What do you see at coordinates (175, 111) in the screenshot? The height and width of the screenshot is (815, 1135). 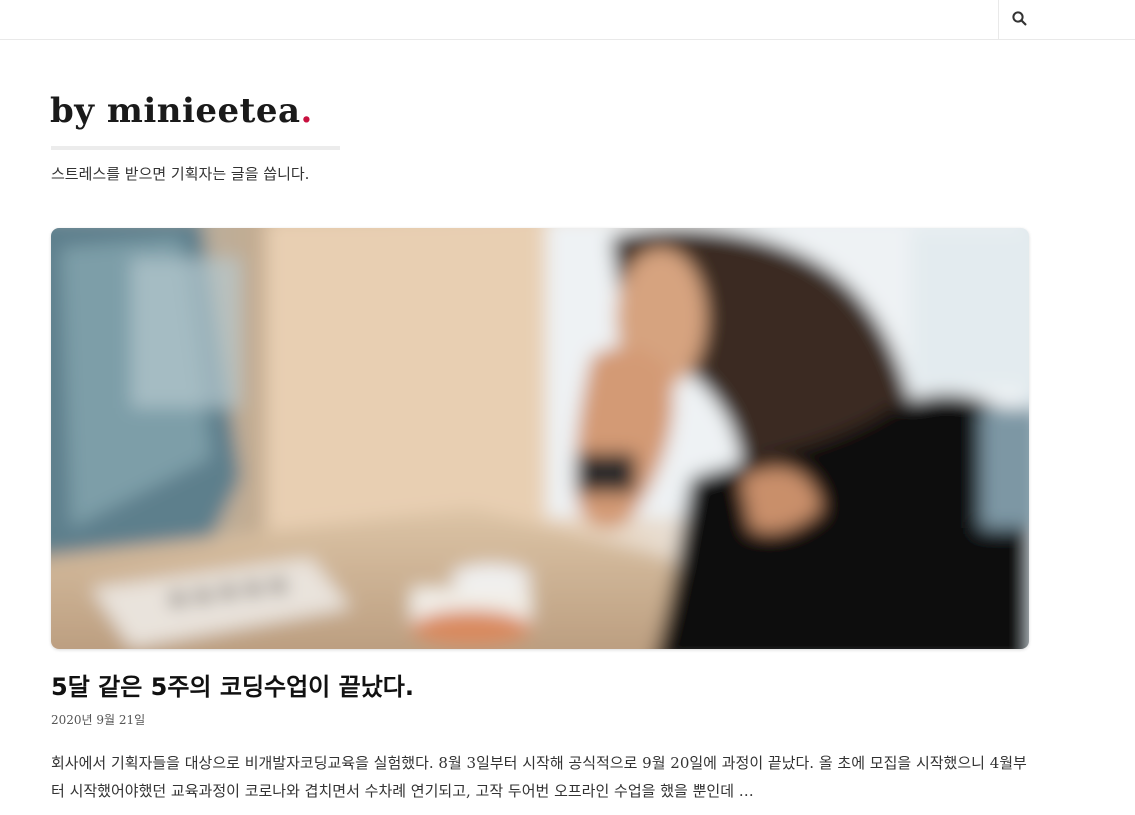 I see `site-title-text: by minieetea` at bounding box center [175, 111].